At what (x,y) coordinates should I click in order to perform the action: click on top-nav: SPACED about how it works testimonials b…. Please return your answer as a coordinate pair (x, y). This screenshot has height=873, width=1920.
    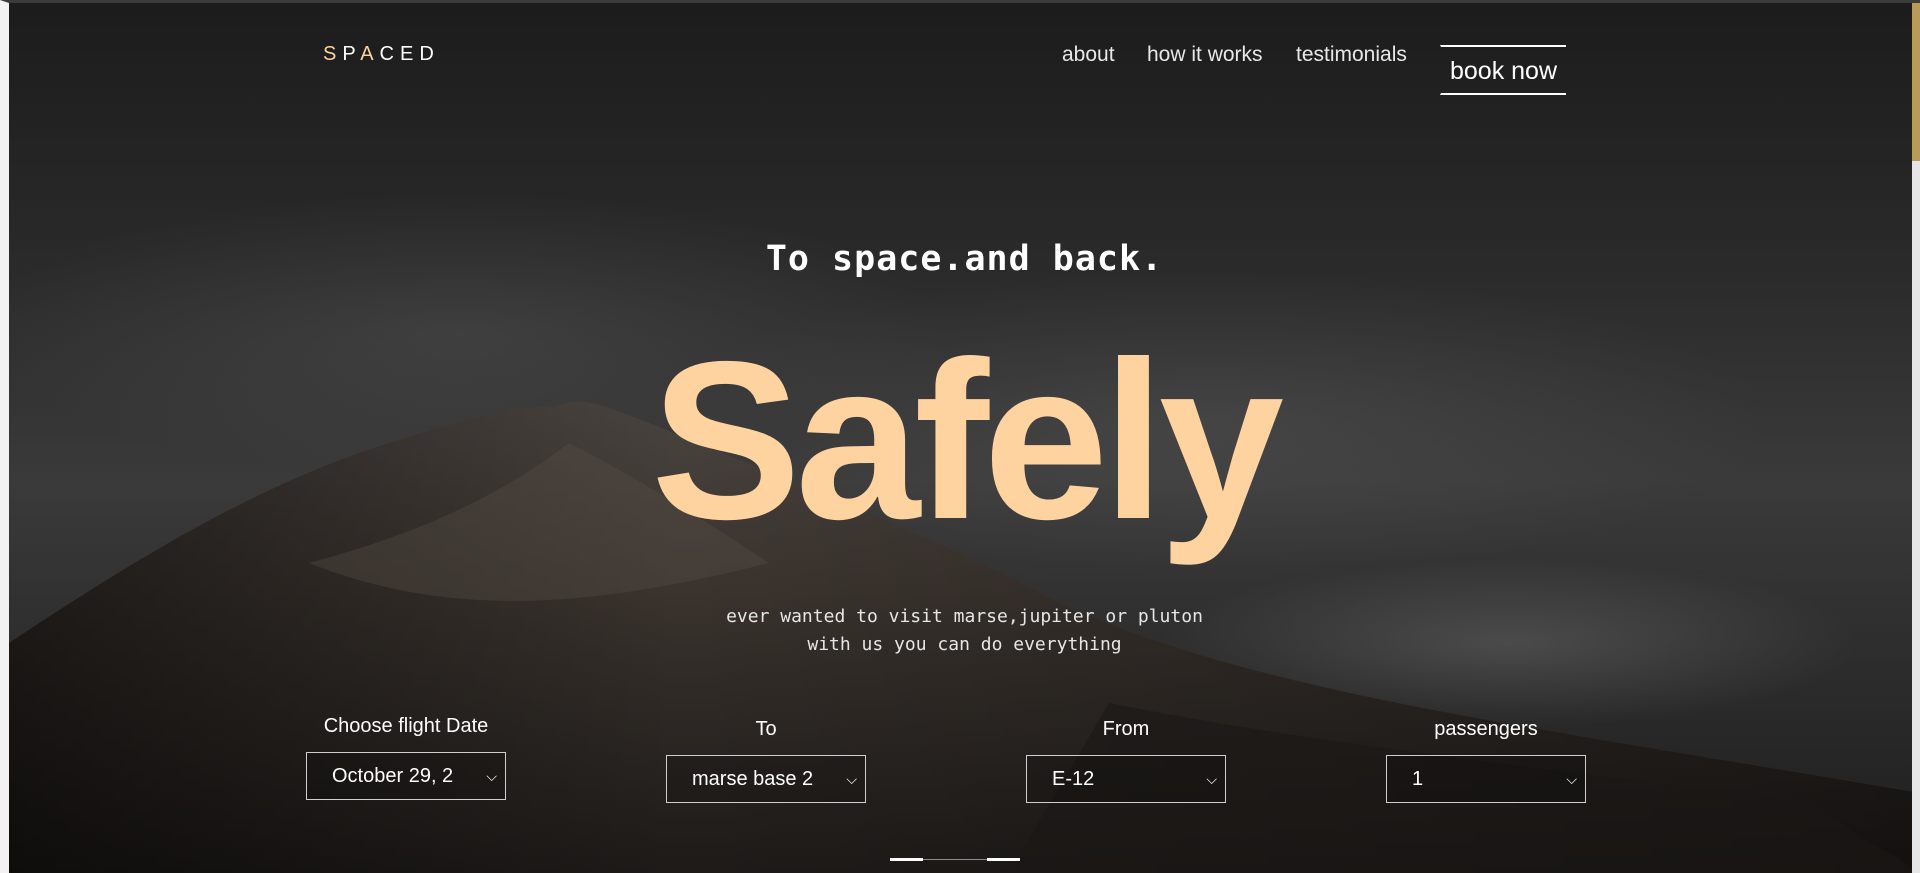
    Looking at the image, I should click on (964, 59).